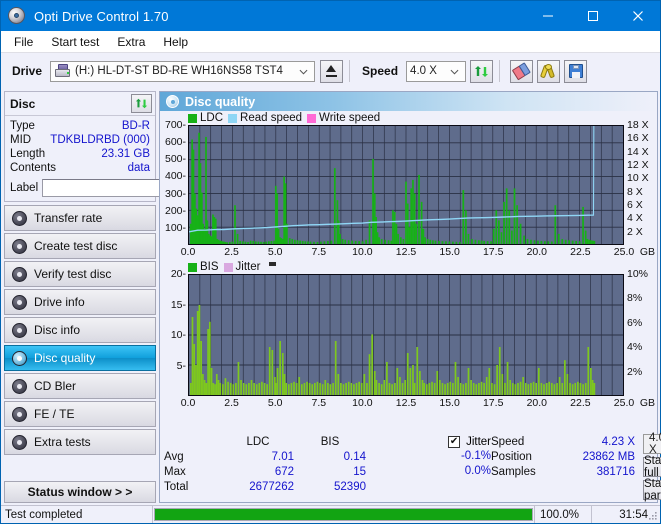  What do you see at coordinates (80, 492) in the screenshot?
I see `status-window-button: Status window > >` at bounding box center [80, 492].